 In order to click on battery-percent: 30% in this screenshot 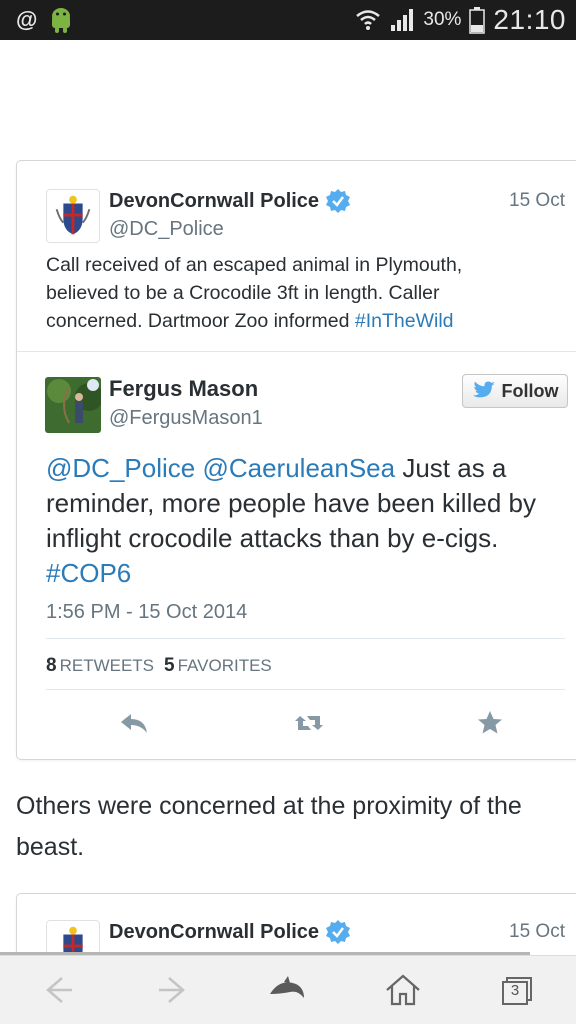, I will do `click(442, 19)`.